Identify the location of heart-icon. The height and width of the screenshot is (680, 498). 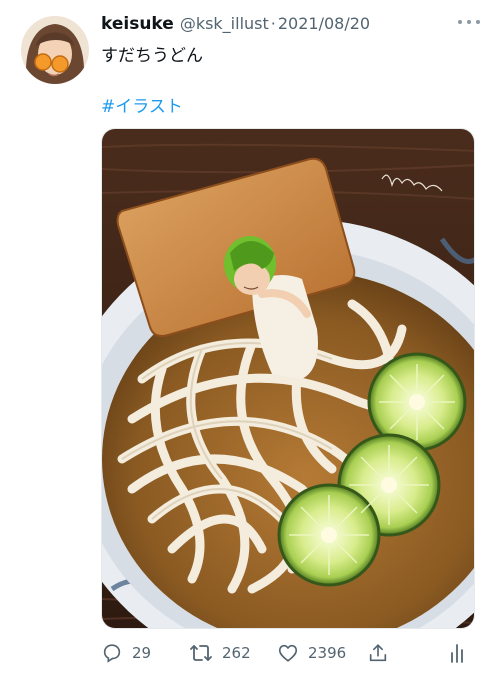
(288, 653).